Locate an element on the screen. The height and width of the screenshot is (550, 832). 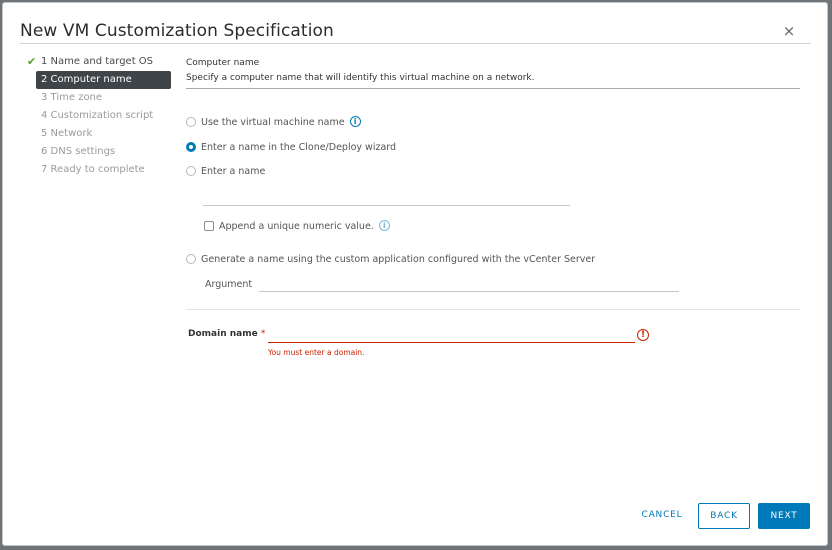
option-label: Enter a name in the Clone/Deploy wizard is located at coordinates (299, 147).